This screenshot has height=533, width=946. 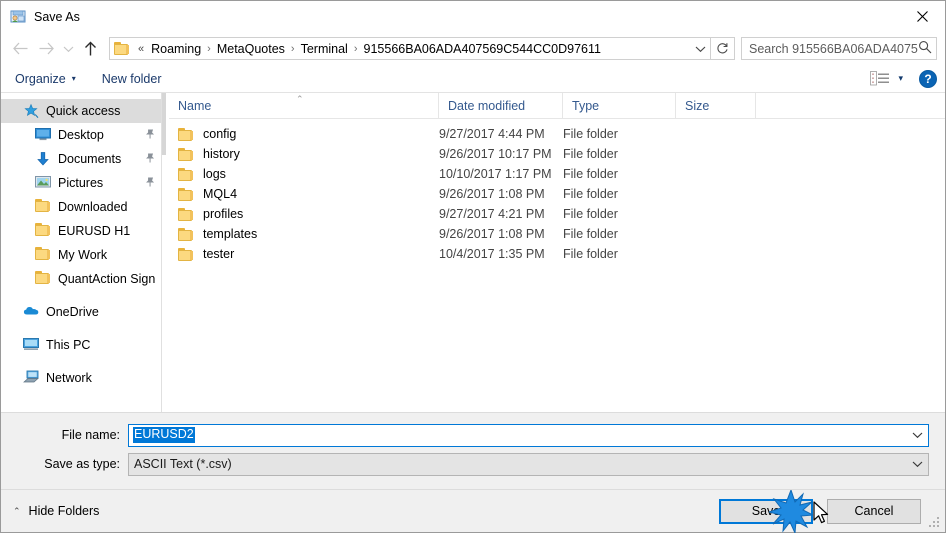 I want to click on table-row: tester 10/4/2017 1:35 PM File folder, so click(x=557, y=254).